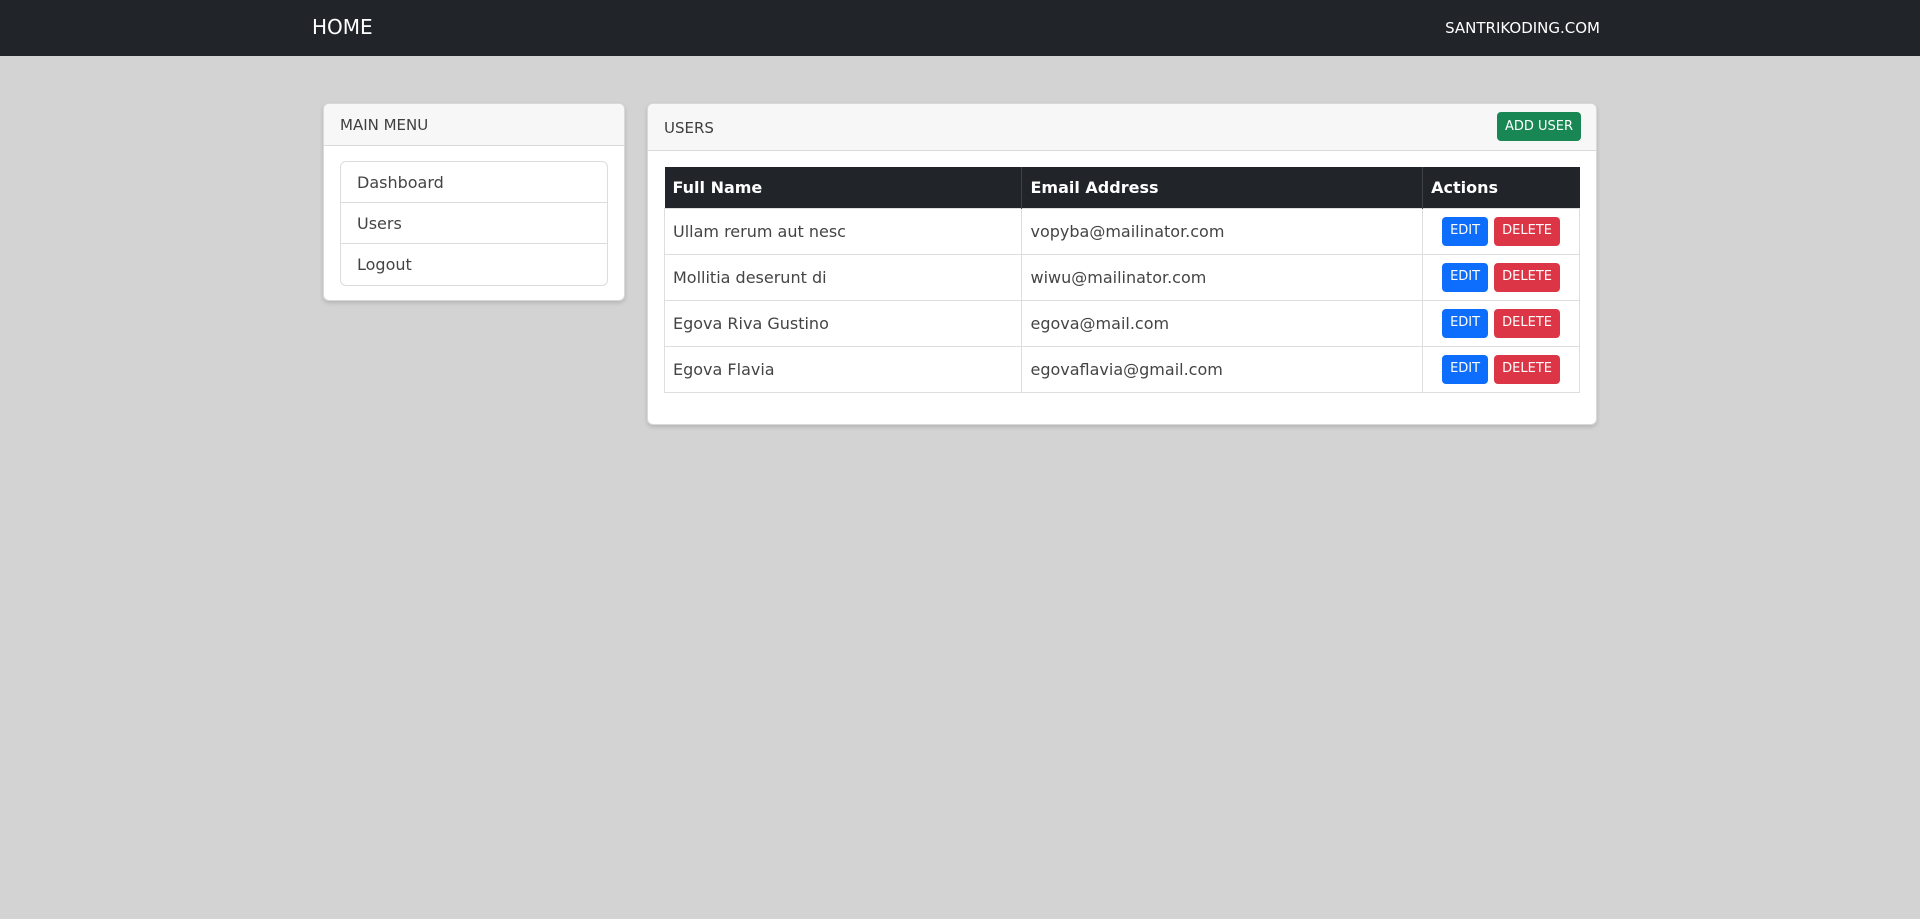 Image resolution: width=1920 pixels, height=919 pixels. What do you see at coordinates (960, 28) in the screenshot?
I see `top-navbar: HOME SANTRIKODING.COM` at bounding box center [960, 28].